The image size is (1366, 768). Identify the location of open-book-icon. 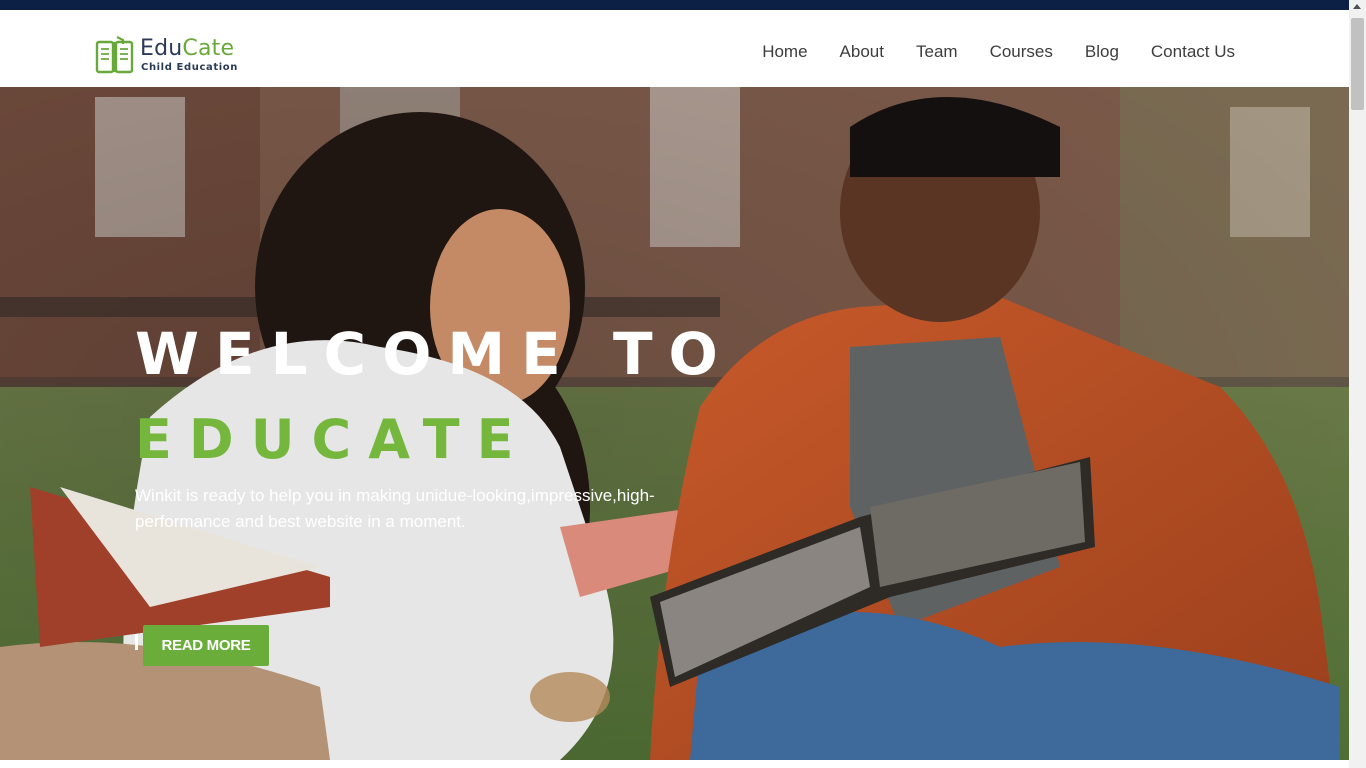
(114, 55).